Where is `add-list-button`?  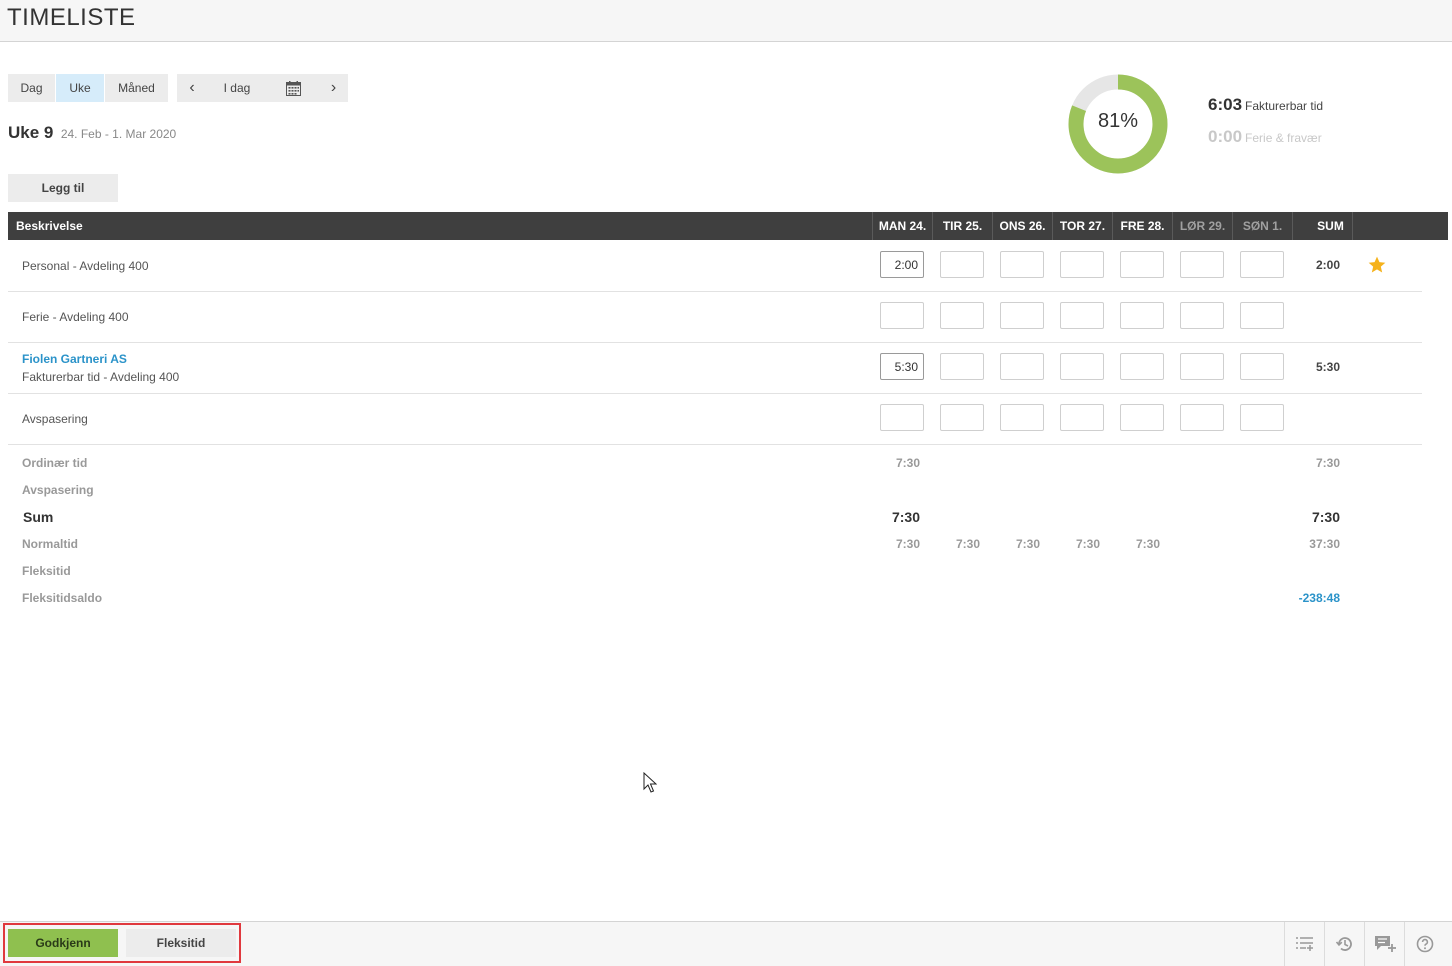
add-list-button is located at coordinates (1304, 944).